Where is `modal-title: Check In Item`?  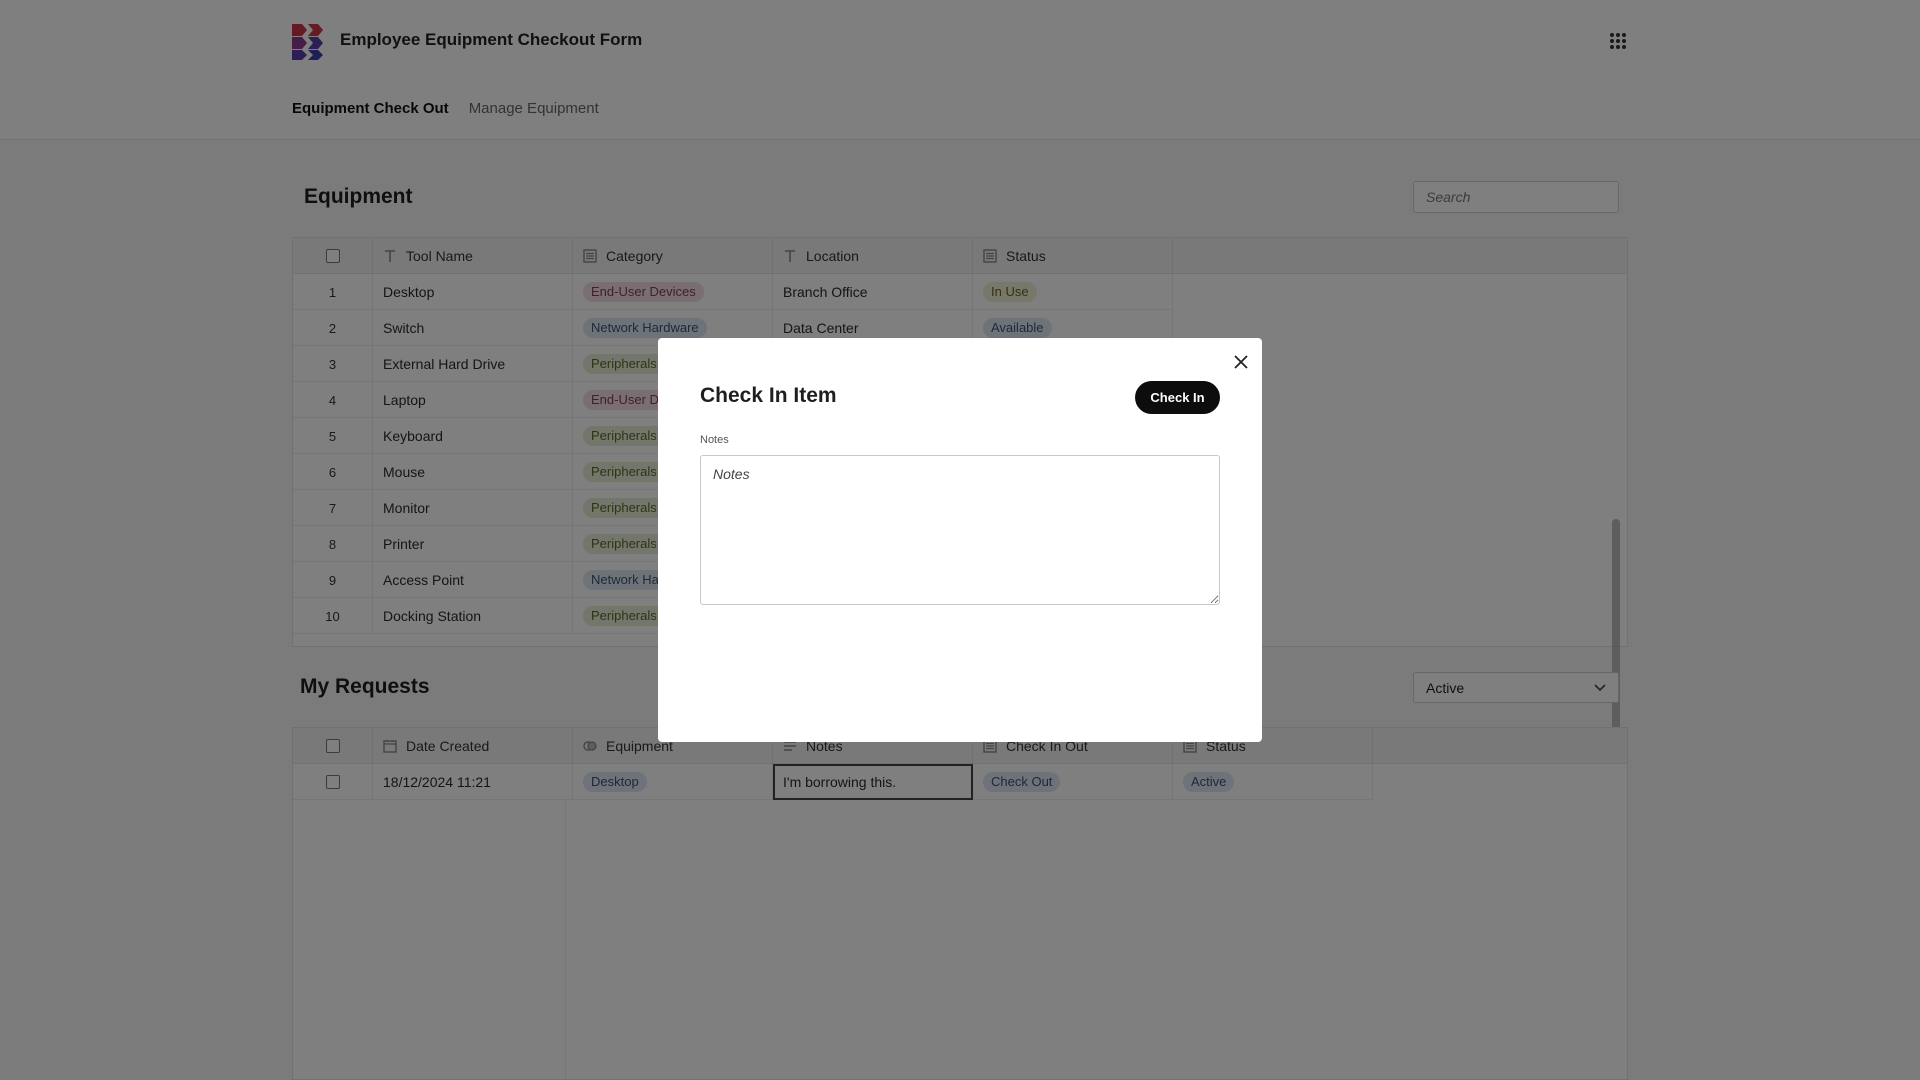 modal-title: Check In Item is located at coordinates (768, 395).